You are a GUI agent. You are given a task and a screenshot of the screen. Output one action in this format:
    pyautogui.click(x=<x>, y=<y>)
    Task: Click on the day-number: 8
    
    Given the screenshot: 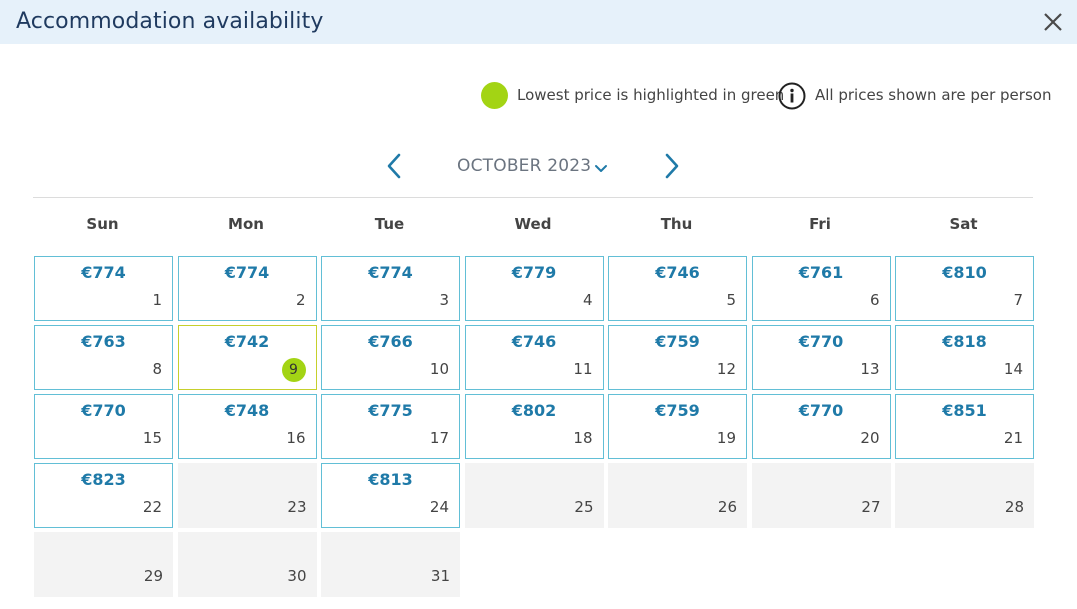 What is the action you would take?
    pyautogui.click(x=157, y=369)
    